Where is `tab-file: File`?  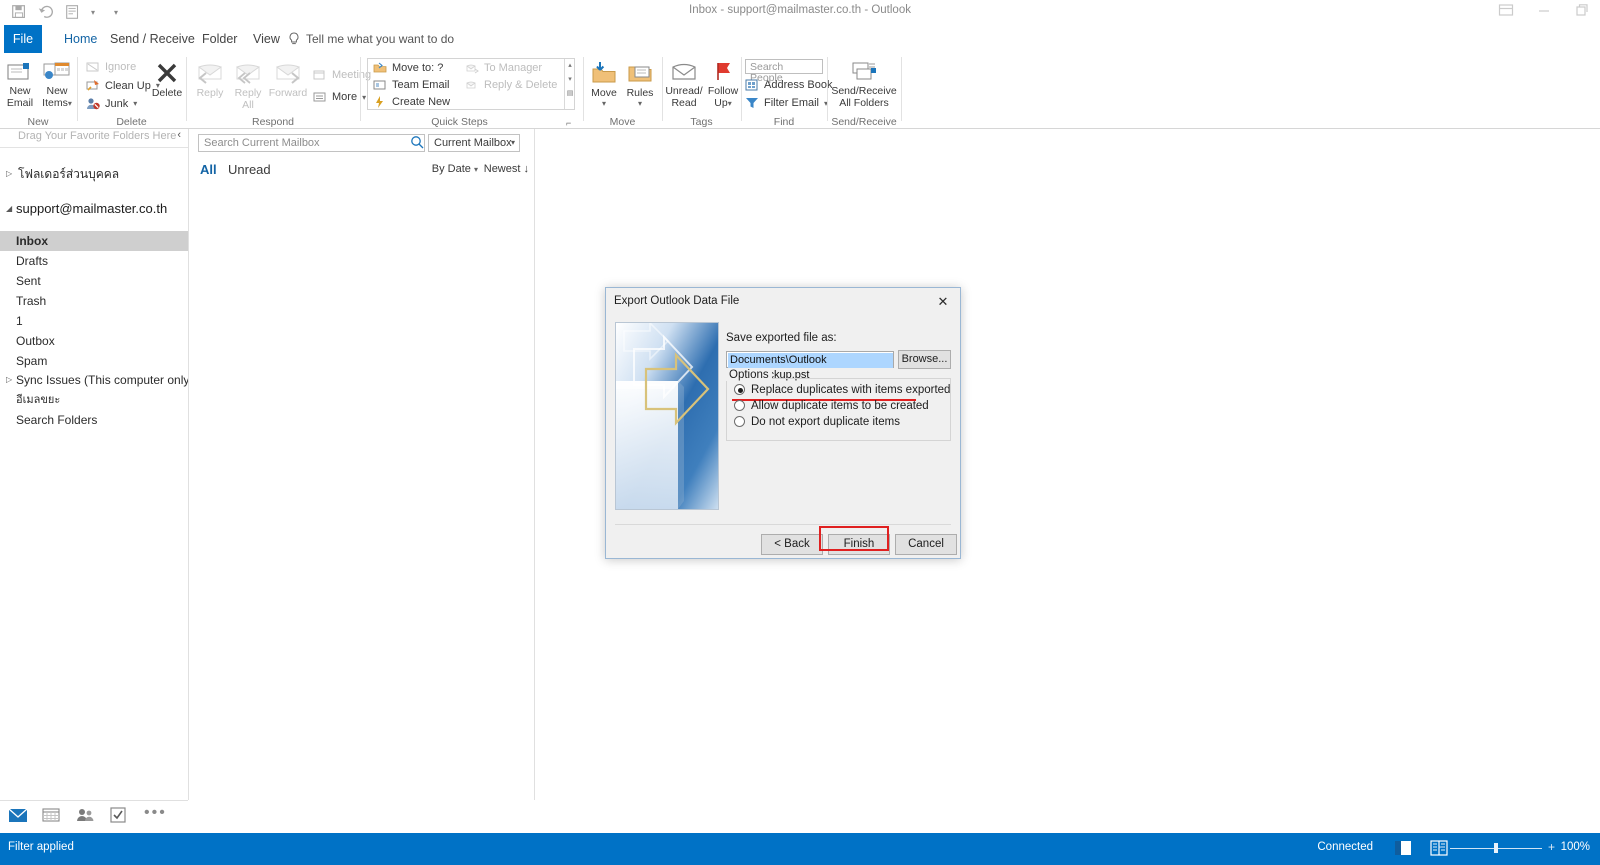 tab-file: File is located at coordinates (23, 39).